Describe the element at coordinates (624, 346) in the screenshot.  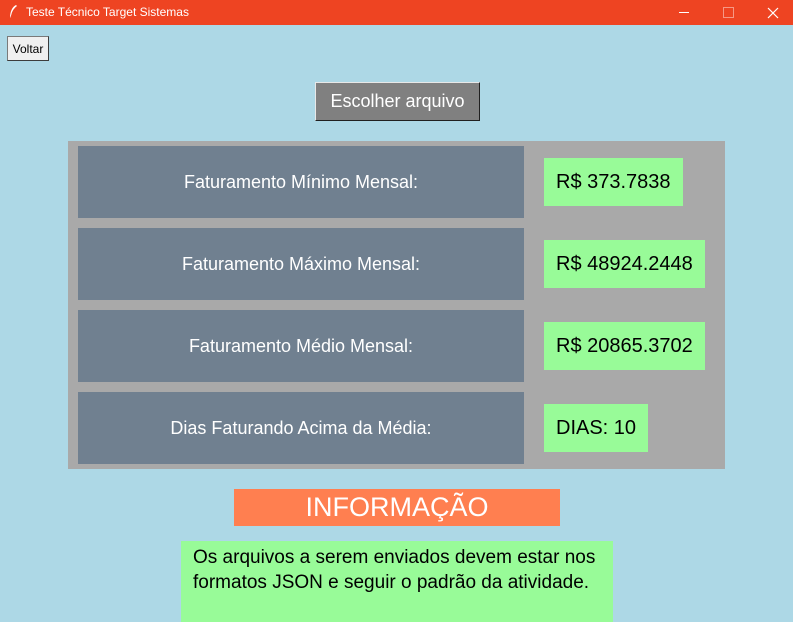
I see `avg-billing-value: R$ 20865.3702` at that location.